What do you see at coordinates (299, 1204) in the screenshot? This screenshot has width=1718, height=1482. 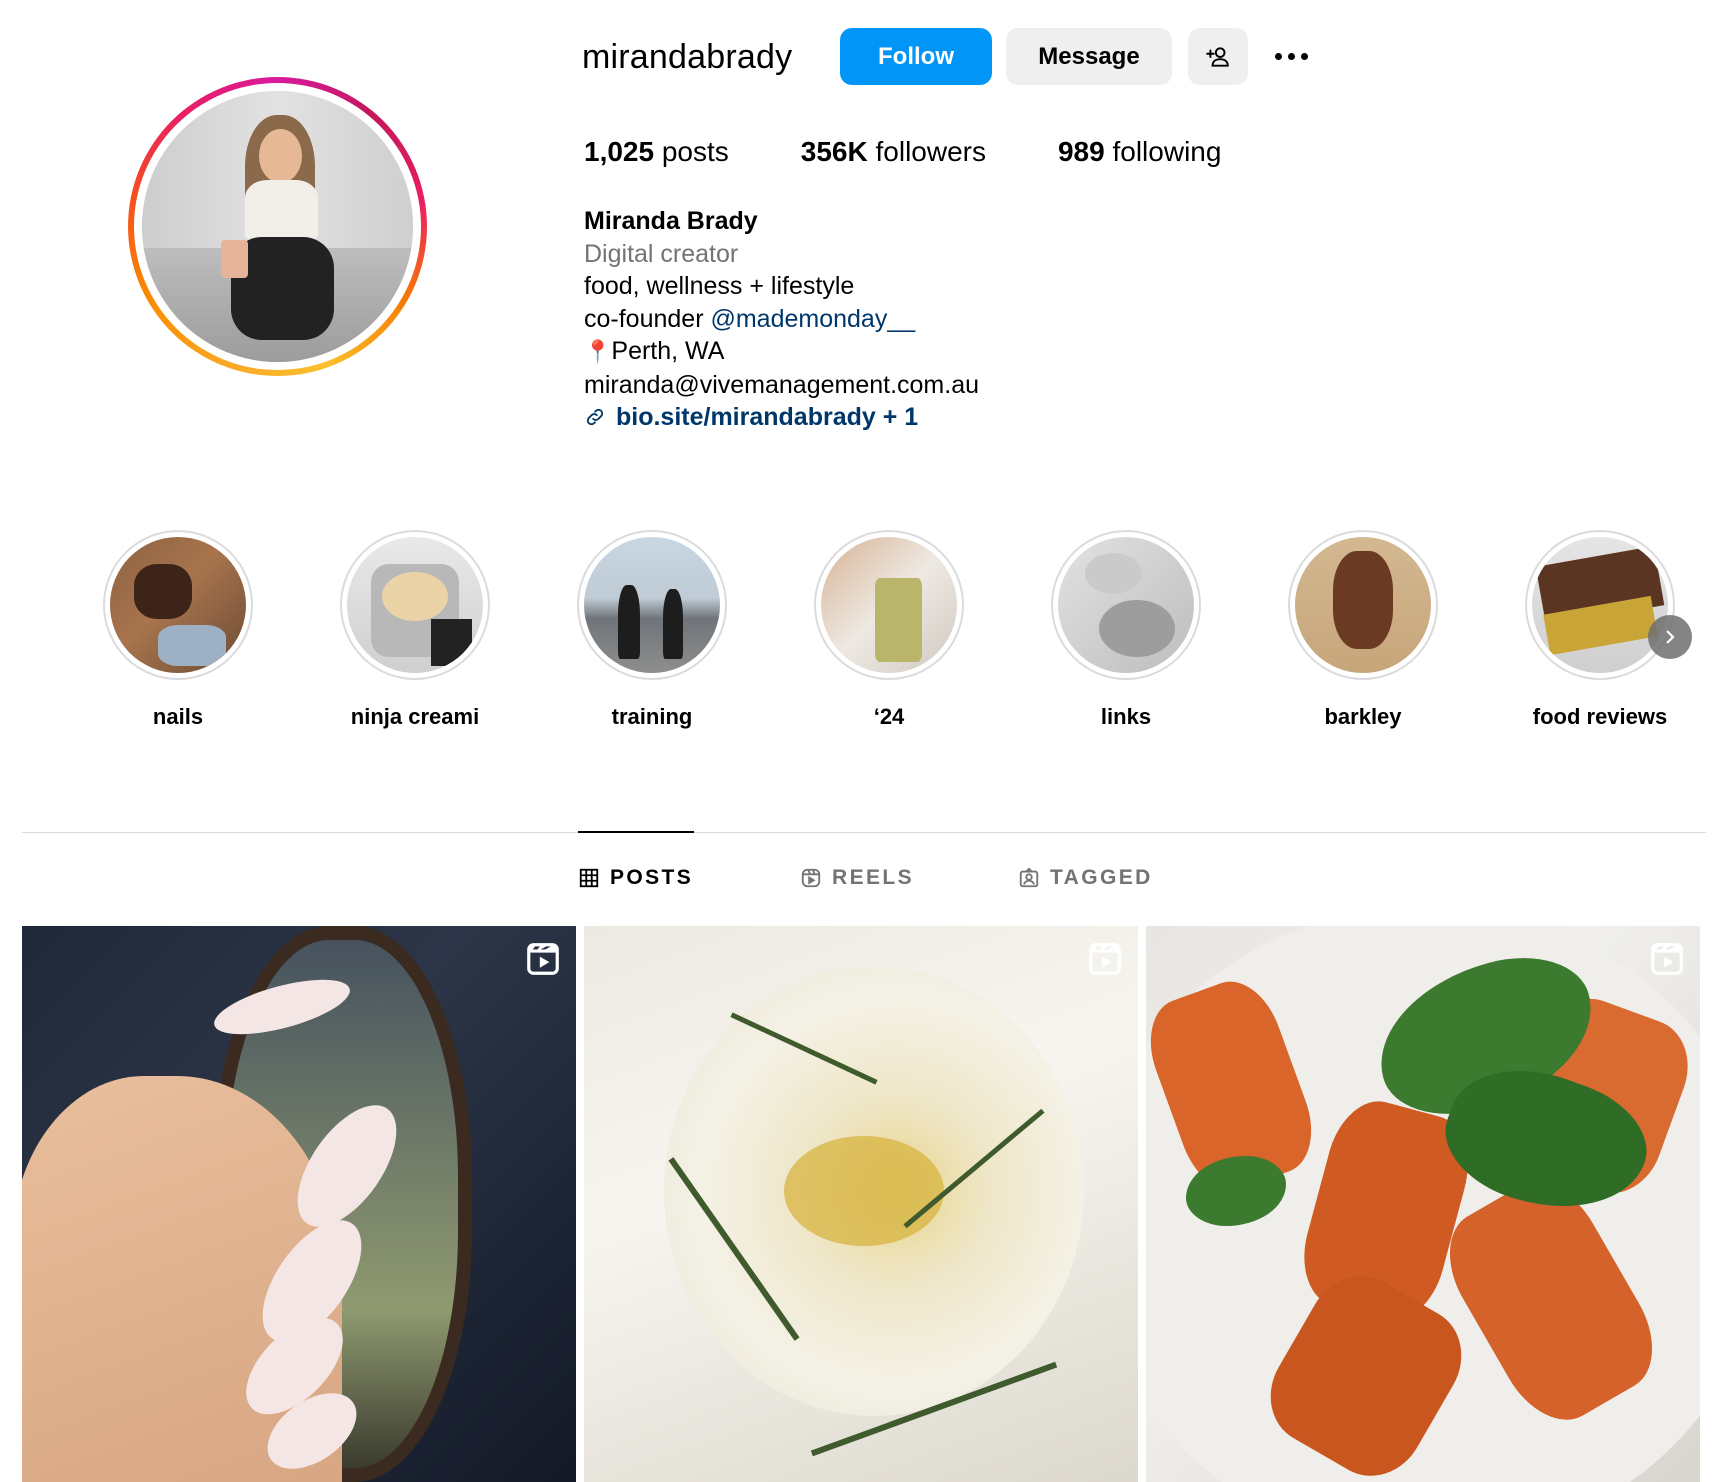 I see `post-tile-nails` at bounding box center [299, 1204].